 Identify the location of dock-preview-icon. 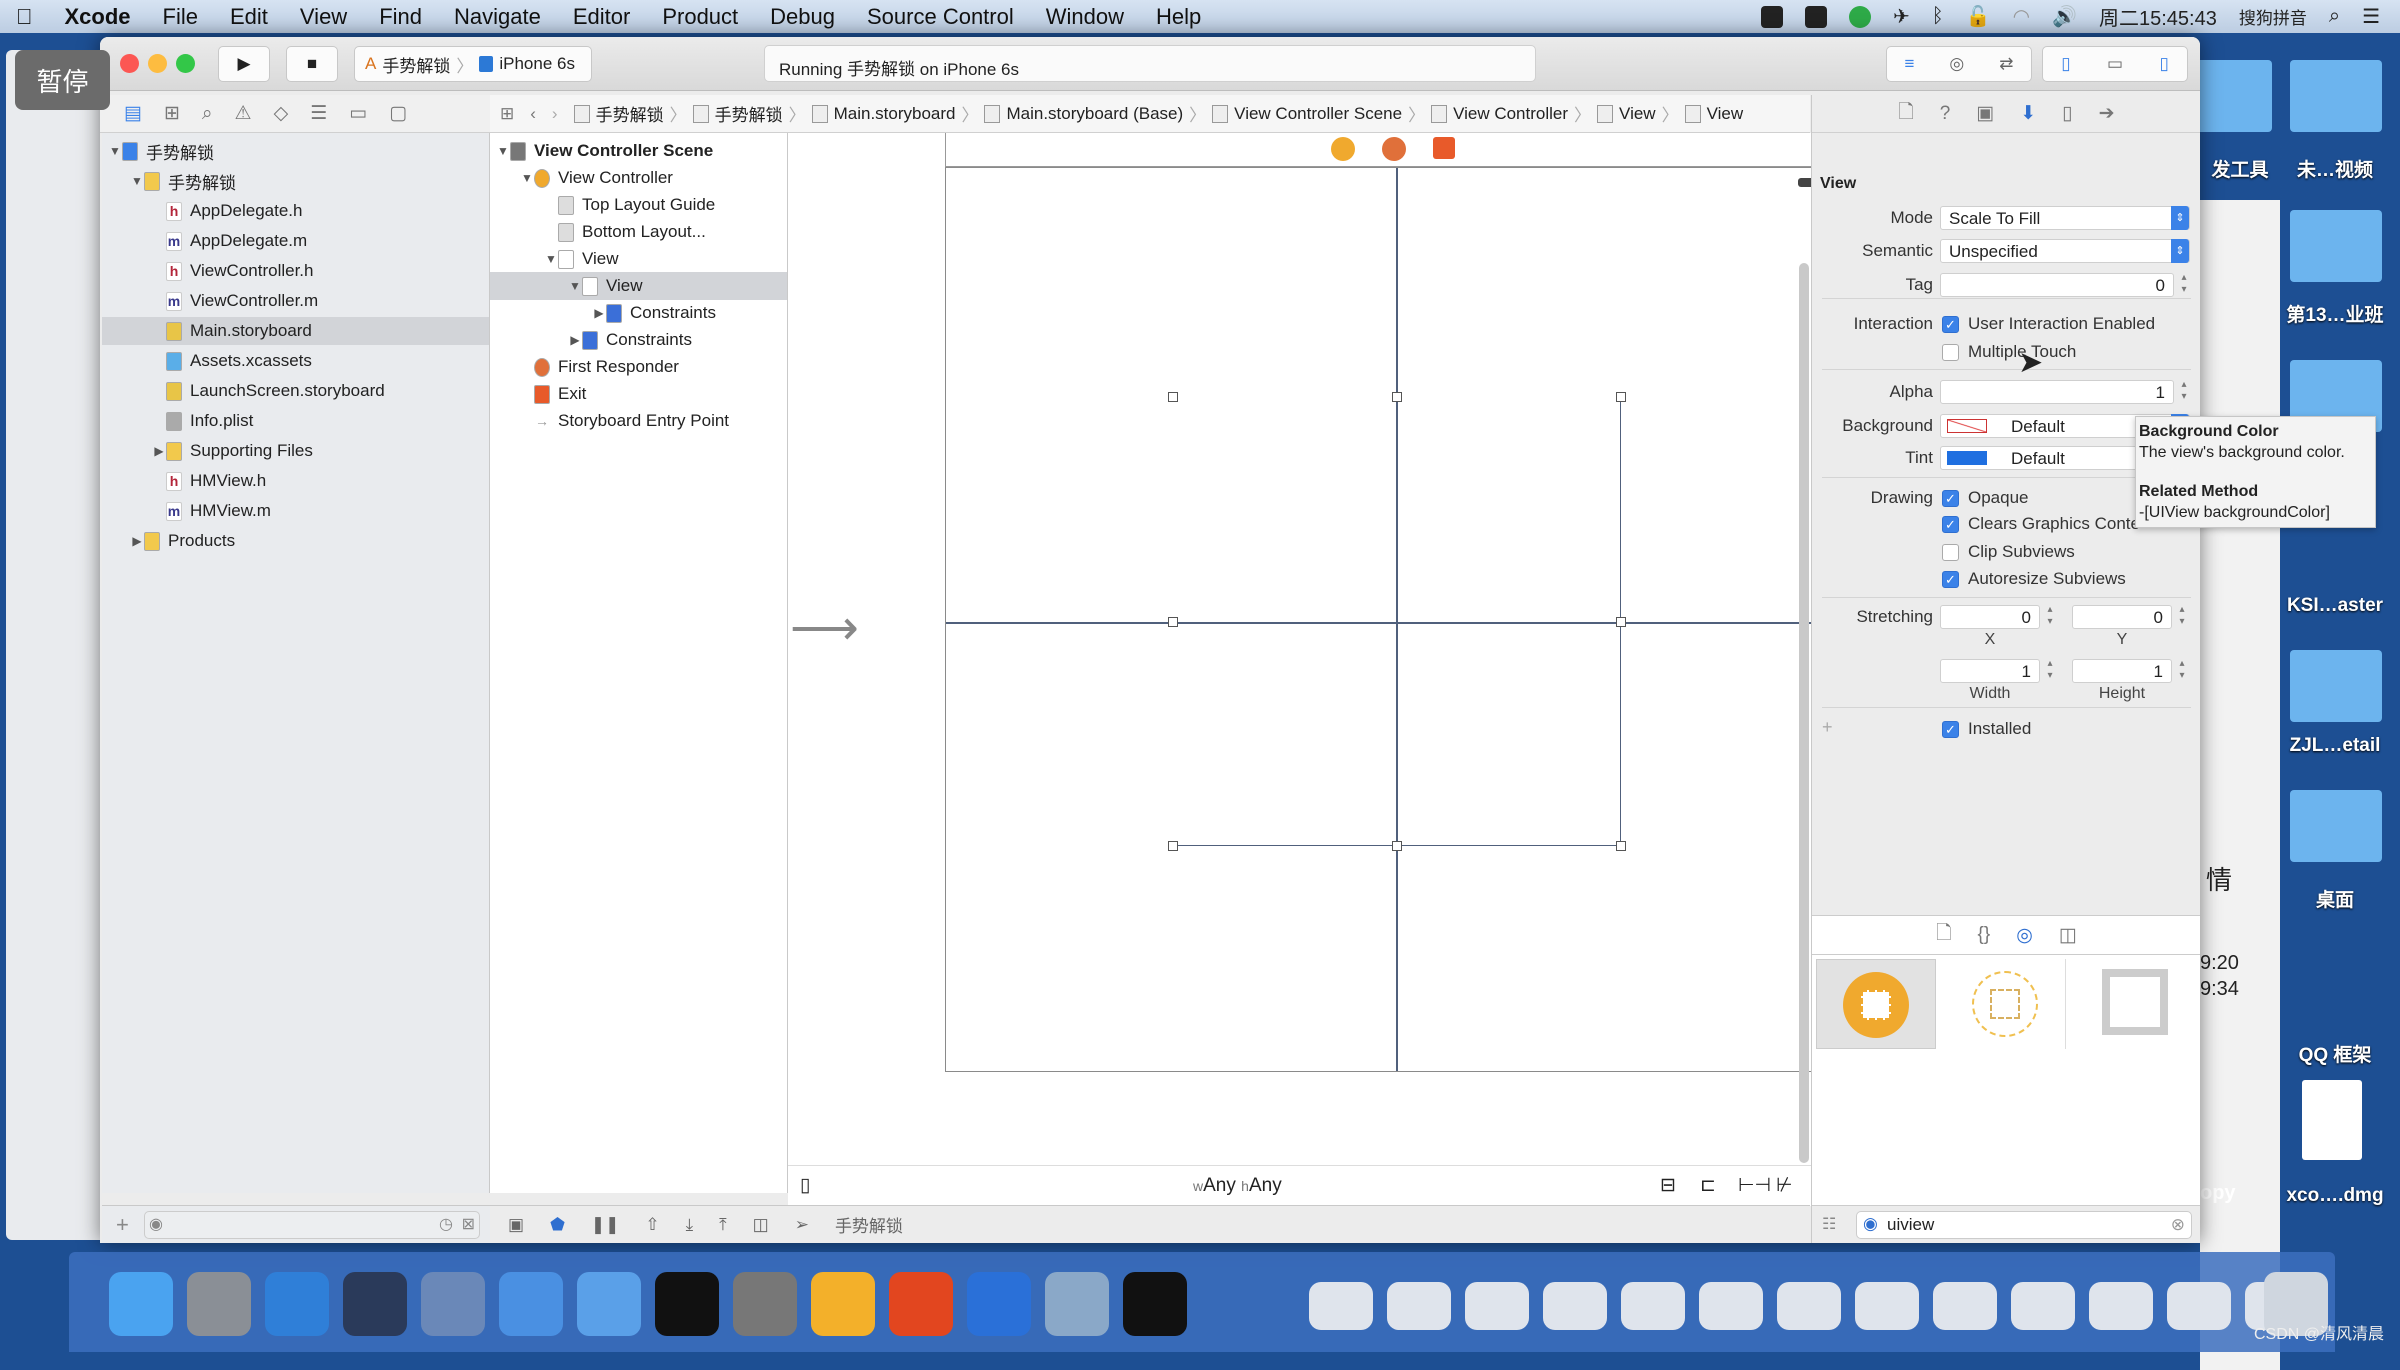
(1077, 1304).